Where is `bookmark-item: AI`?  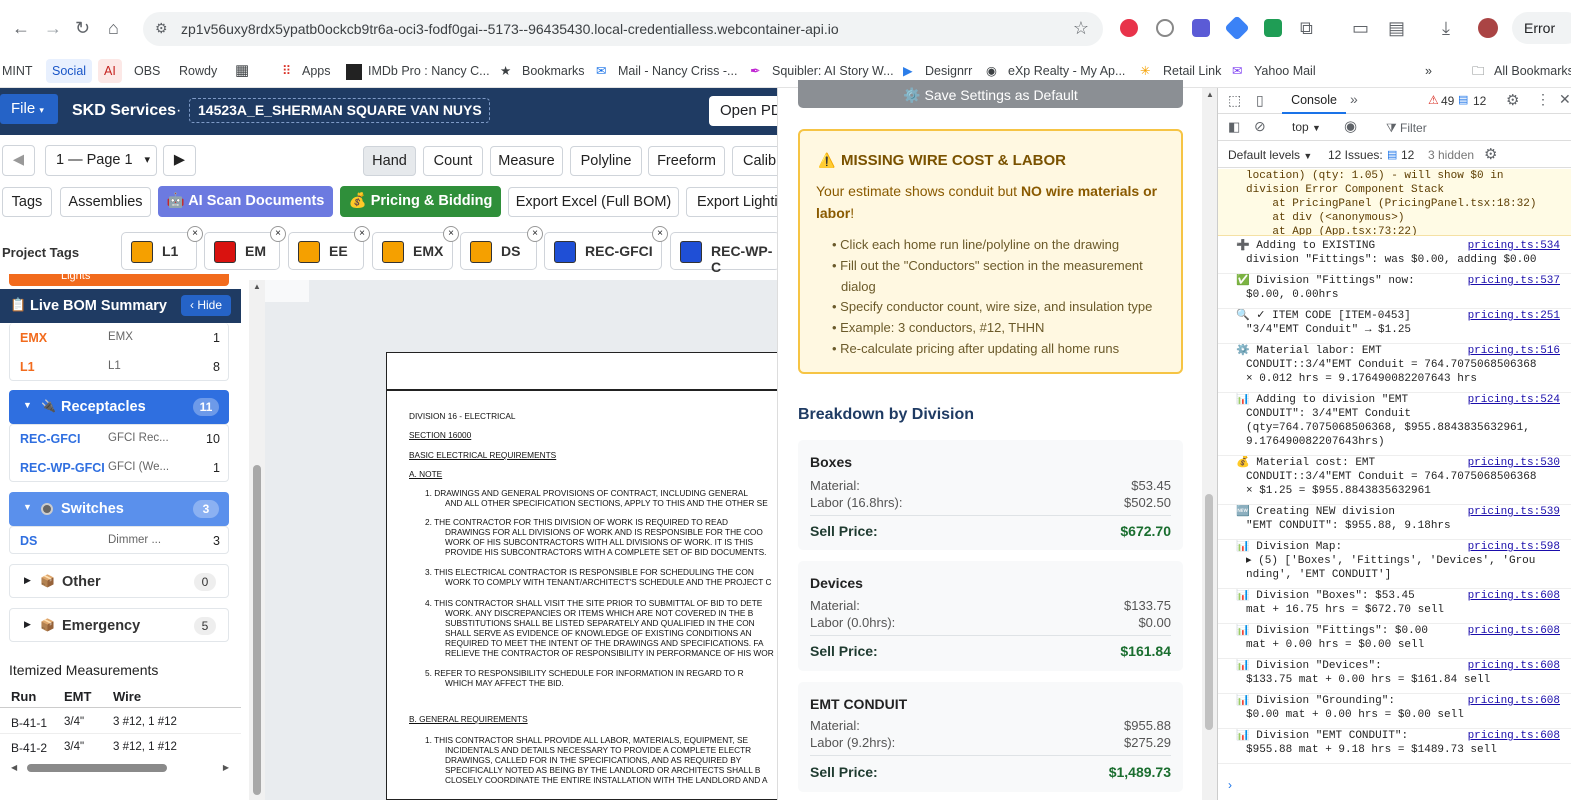 bookmark-item: AI is located at coordinates (110, 71).